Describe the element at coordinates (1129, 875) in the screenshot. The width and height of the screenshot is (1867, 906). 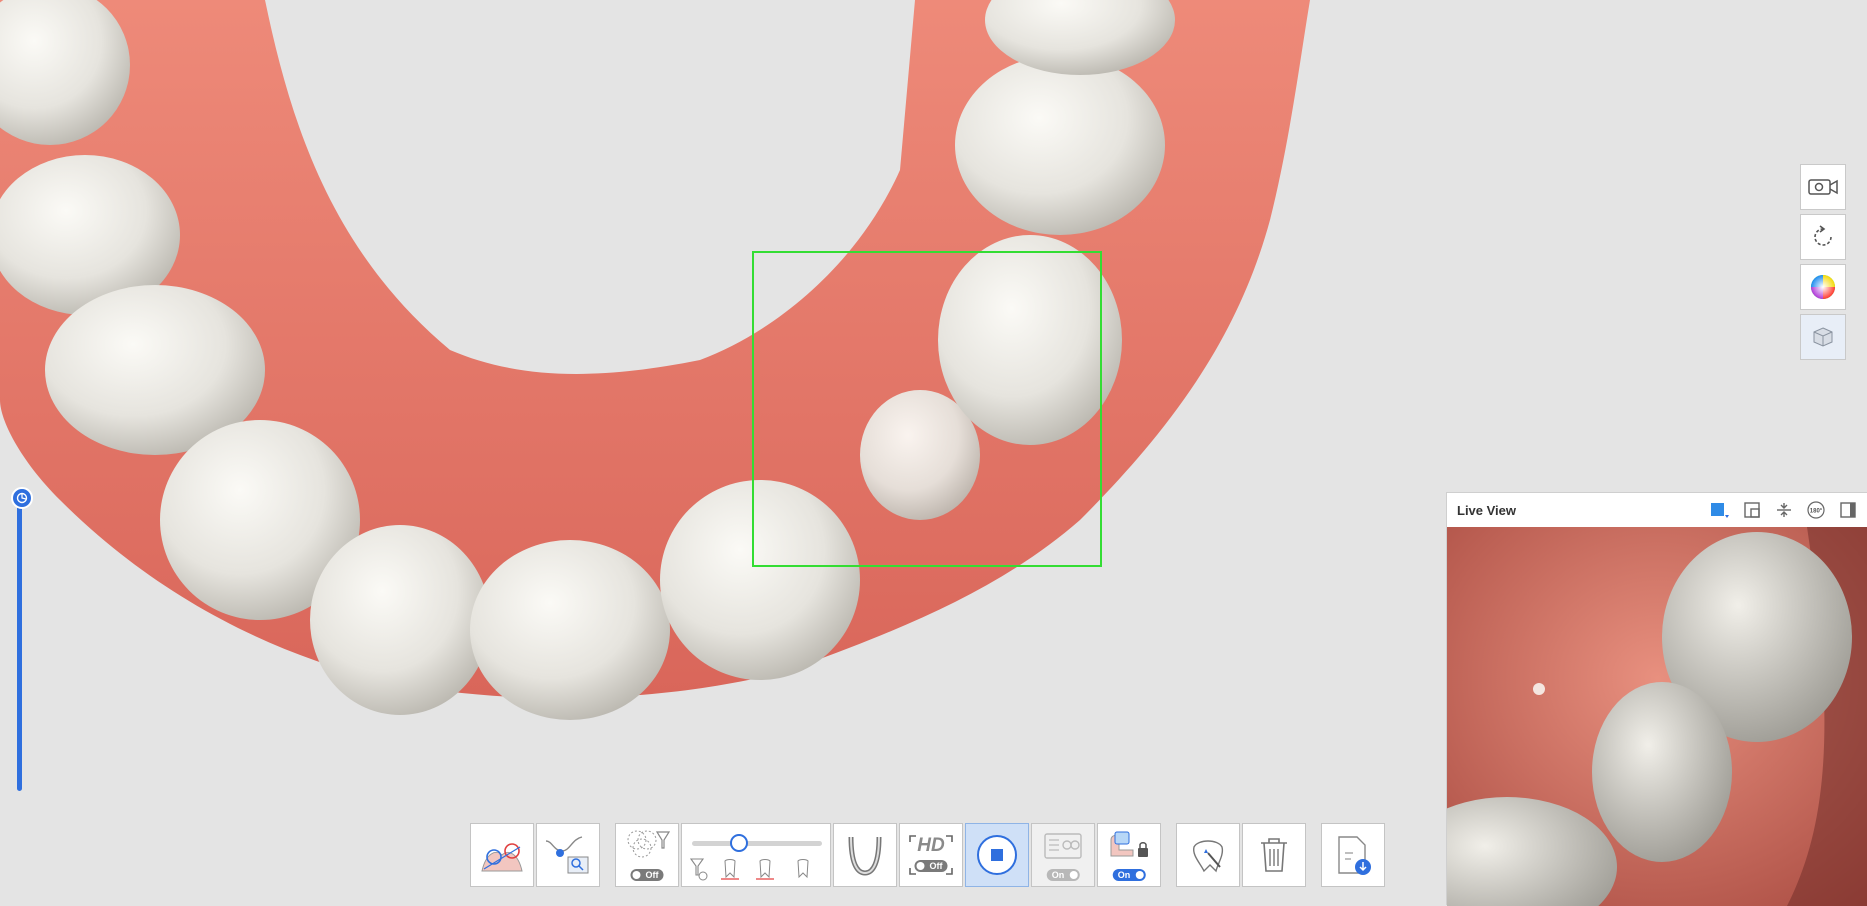
I see `lock-toggle-state: On` at that location.